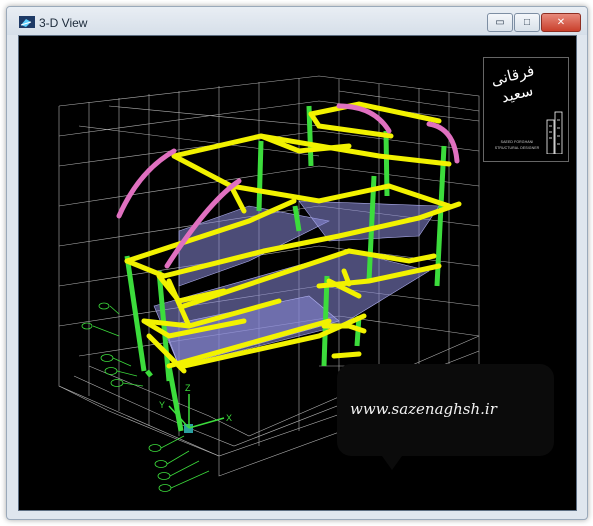 The height and width of the screenshot is (526, 593). Describe the element at coordinates (297, 21) in the screenshot. I see `title-bar: 3-D View ▭ □ ✕` at that location.